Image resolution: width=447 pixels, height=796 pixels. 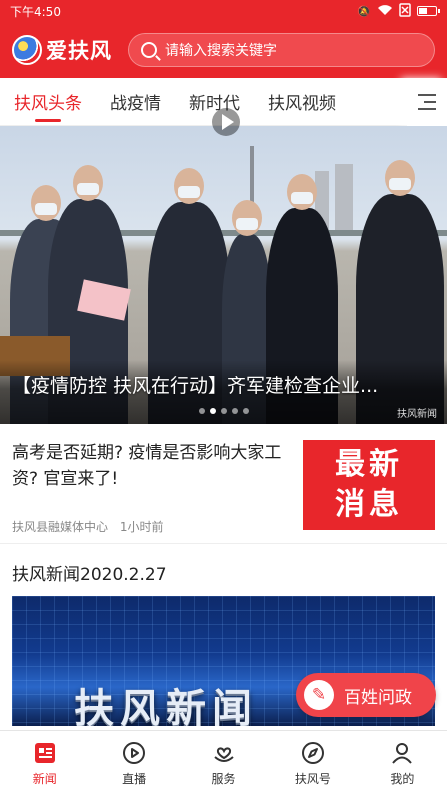 What do you see at coordinates (369, 485) in the screenshot?
I see `news-thumbnail: 最新 消息` at bounding box center [369, 485].